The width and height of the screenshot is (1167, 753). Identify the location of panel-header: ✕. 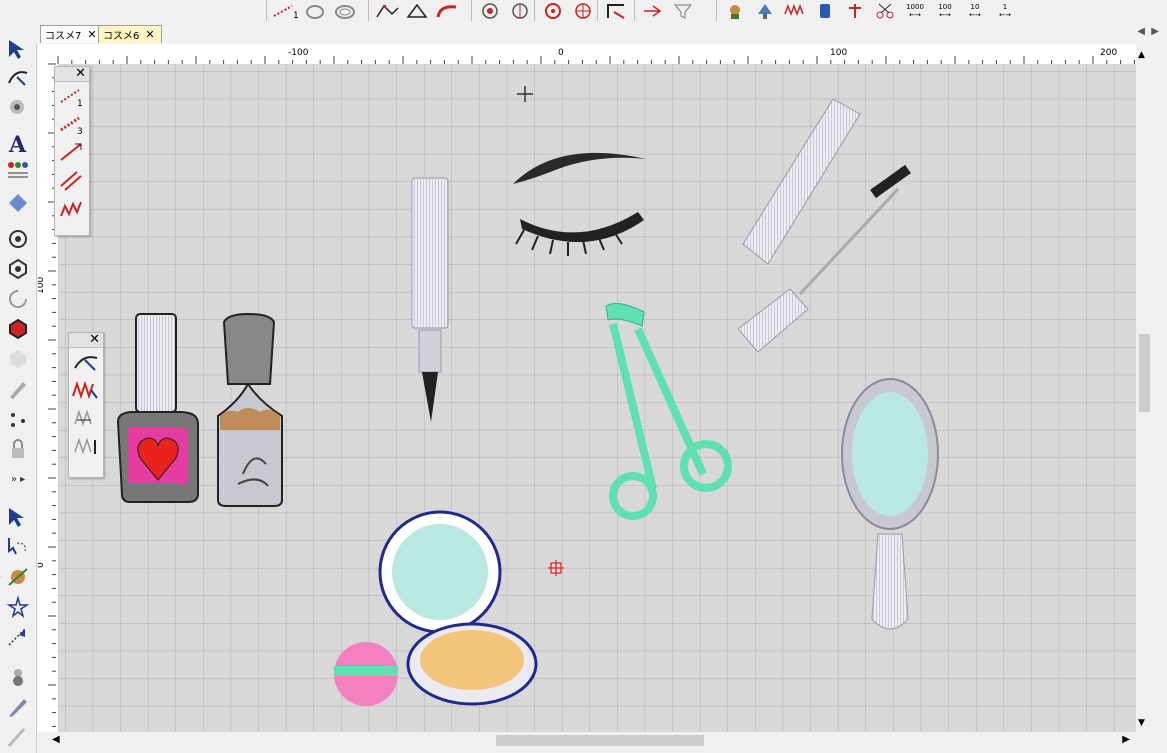
(86, 340).